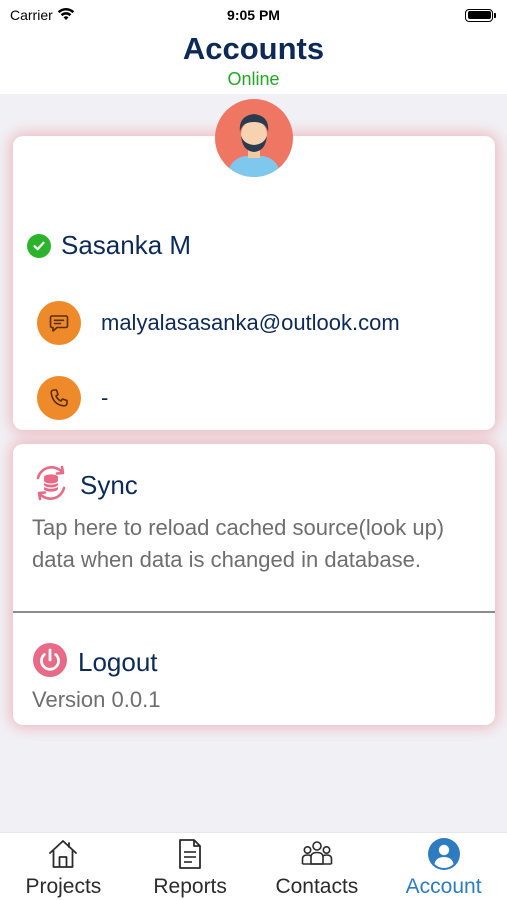 Image resolution: width=507 pixels, height=900 pixels. Describe the element at coordinates (317, 854) in the screenshot. I see `group-icon` at that location.